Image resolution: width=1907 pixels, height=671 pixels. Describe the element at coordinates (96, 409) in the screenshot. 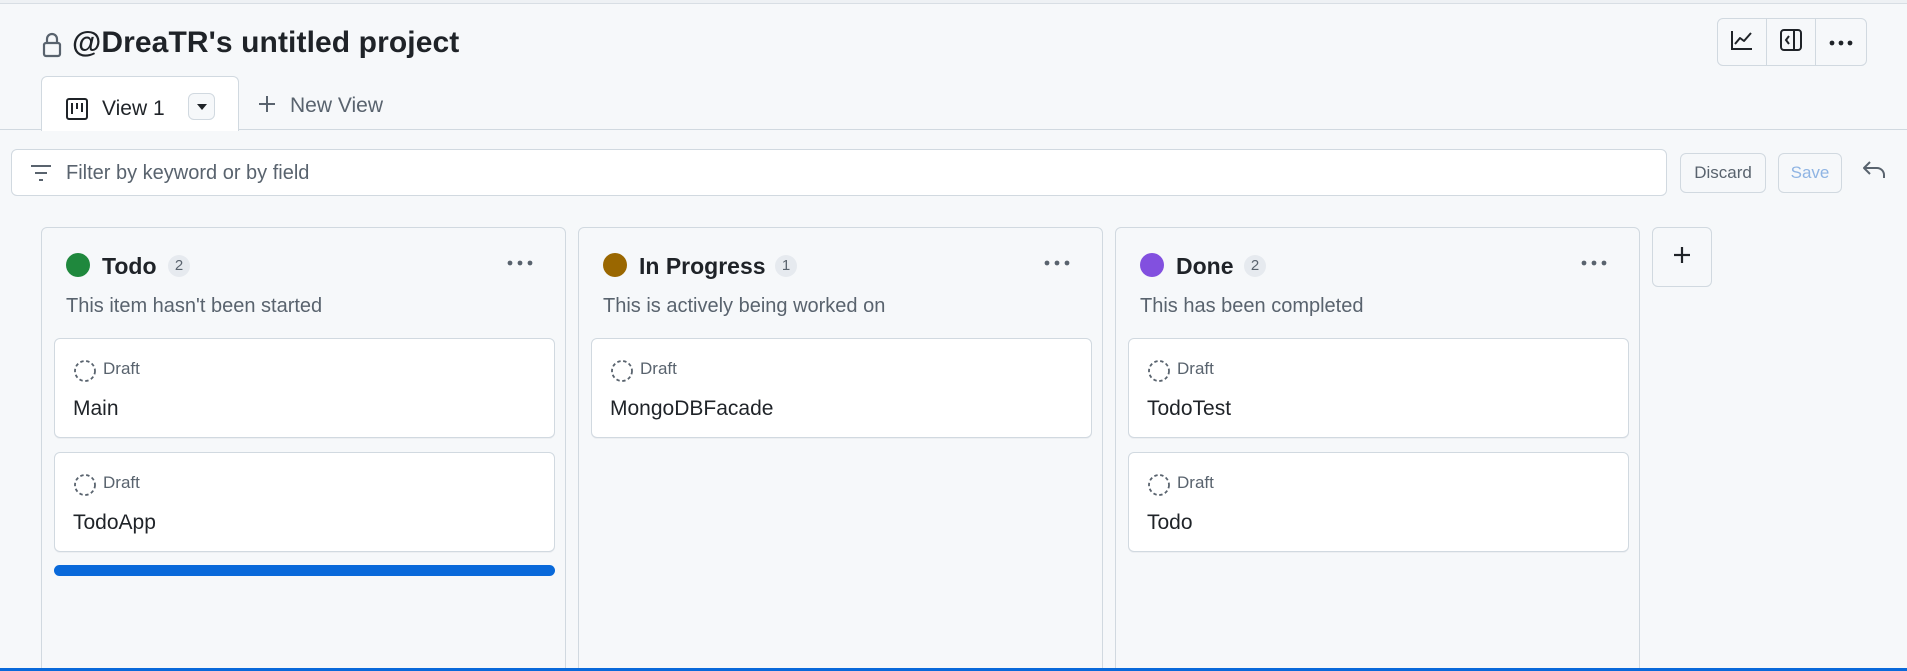

I see `card-title: Main` at that location.